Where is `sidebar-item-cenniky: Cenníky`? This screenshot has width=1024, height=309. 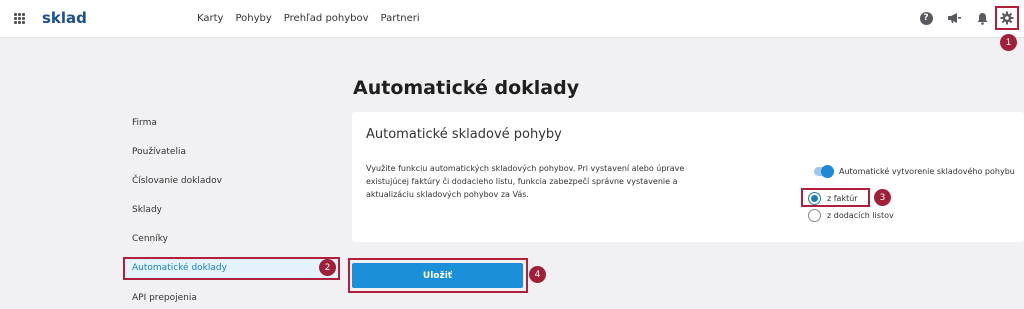
sidebar-item-cenniky: Cenníky is located at coordinates (150, 239).